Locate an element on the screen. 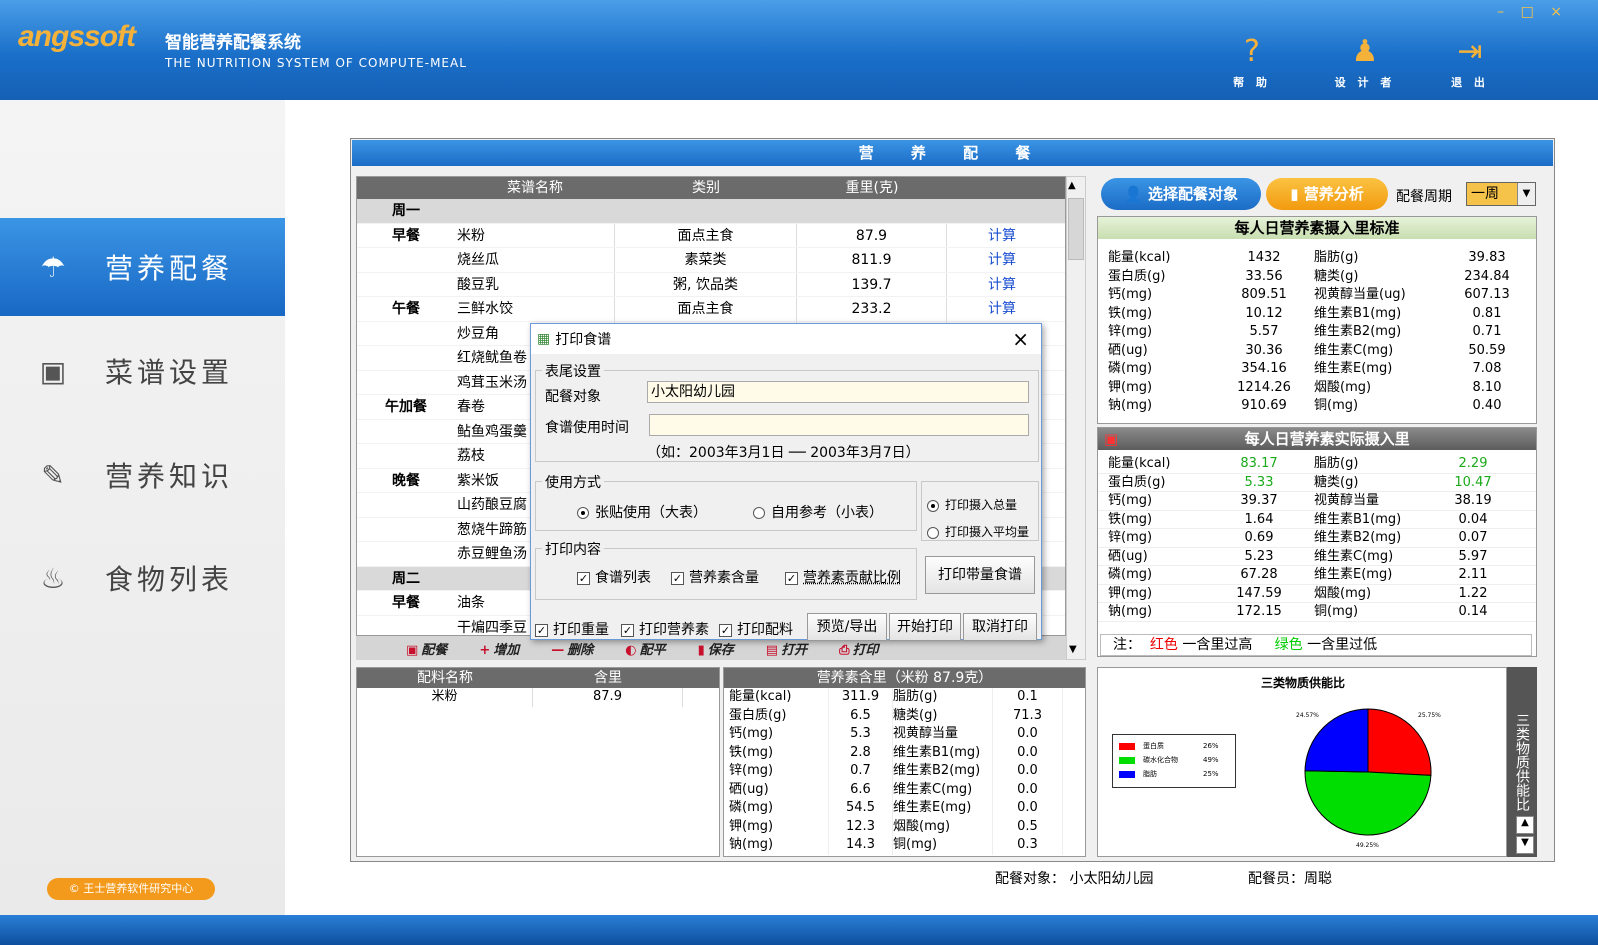 The width and height of the screenshot is (1598, 945). cell: 0.71 is located at coordinates (1487, 331).